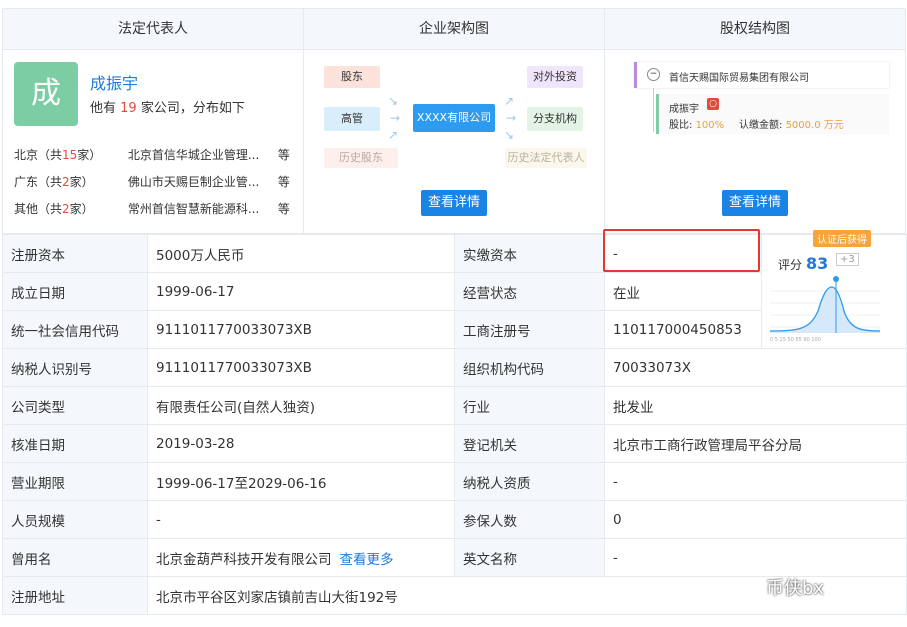 This screenshot has width=907, height=627. I want to click on field-value: 批发业, so click(755, 405).